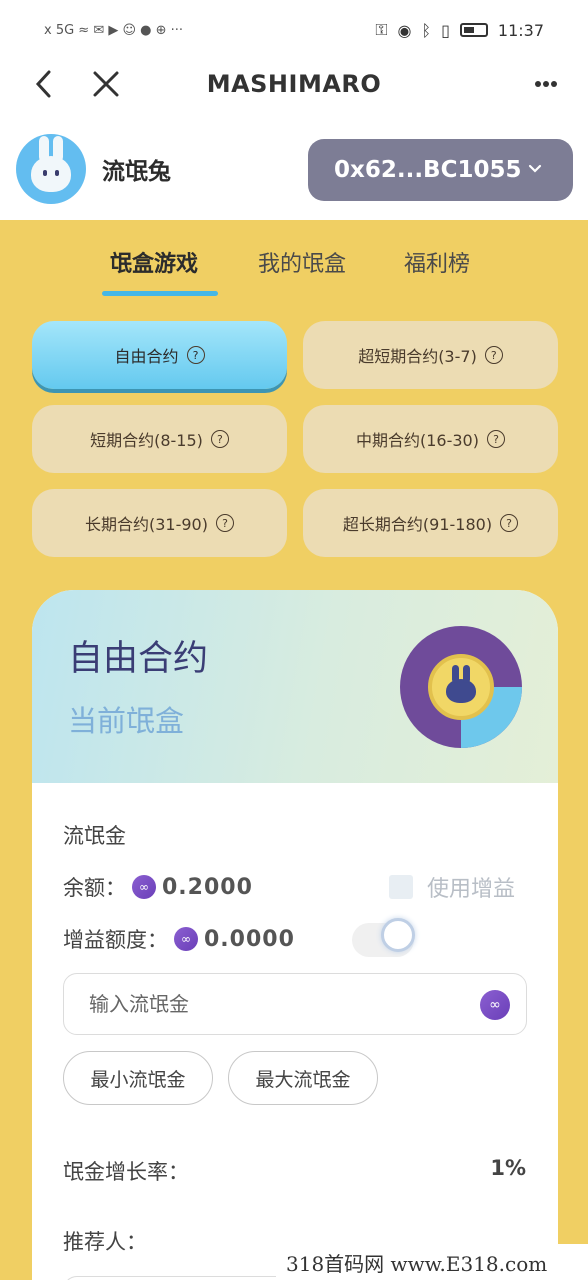 The image size is (588, 1280). Describe the element at coordinates (138, 659) in the screenshot. I see `card-title: 自由合约` at that location.